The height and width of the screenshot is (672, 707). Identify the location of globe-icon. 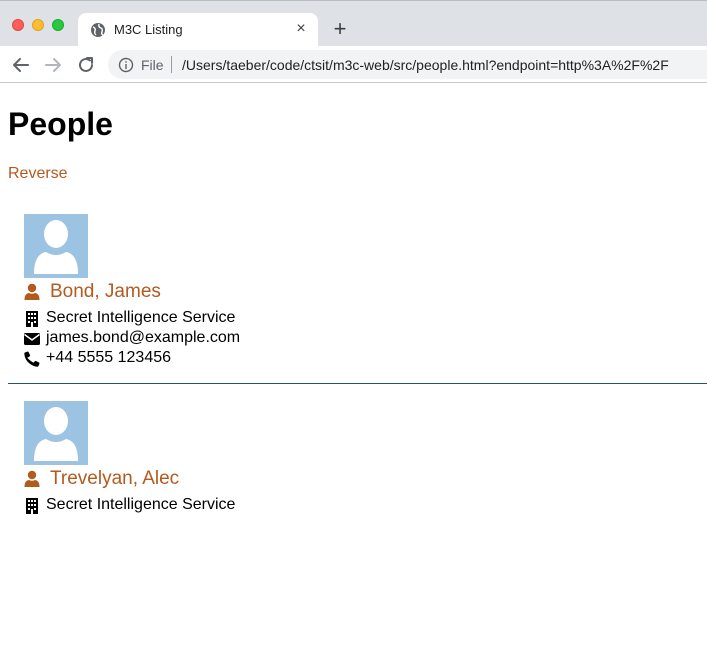
(98, 30).